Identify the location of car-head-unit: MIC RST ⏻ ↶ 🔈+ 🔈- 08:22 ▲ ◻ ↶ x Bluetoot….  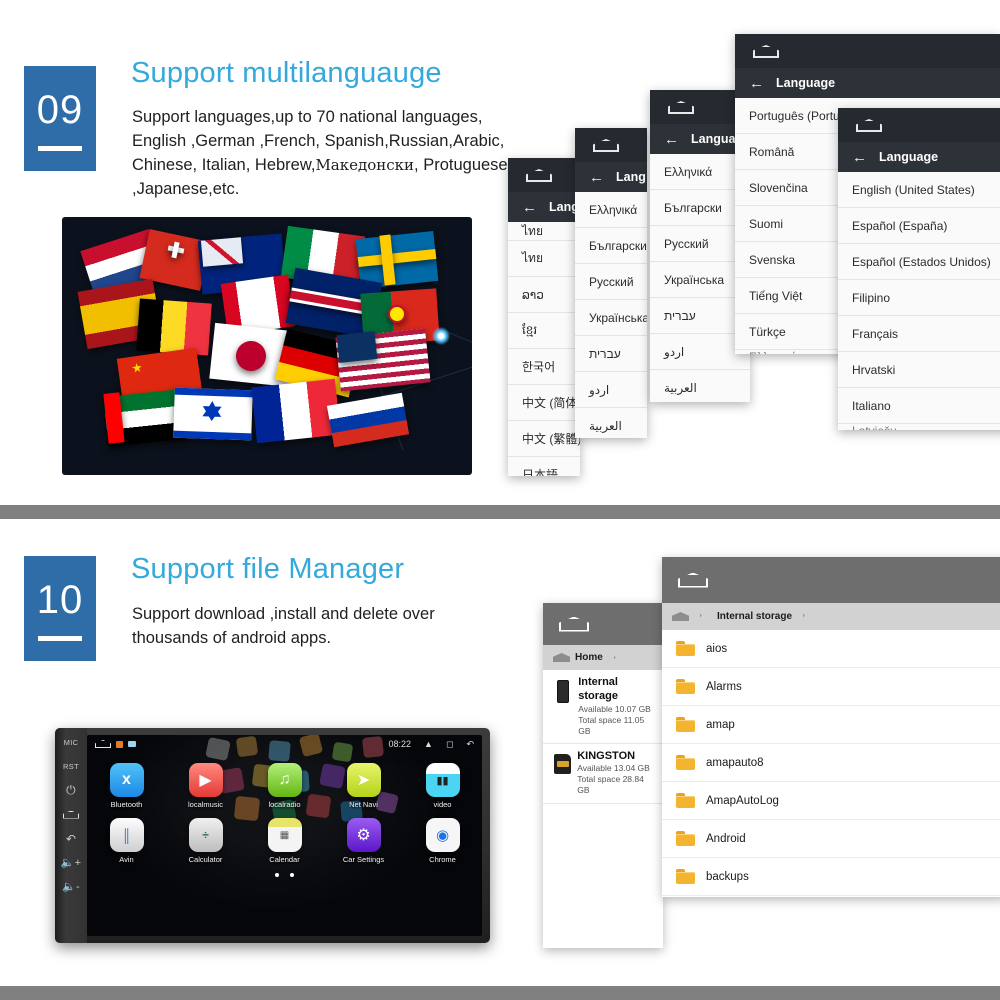
(272, 835).